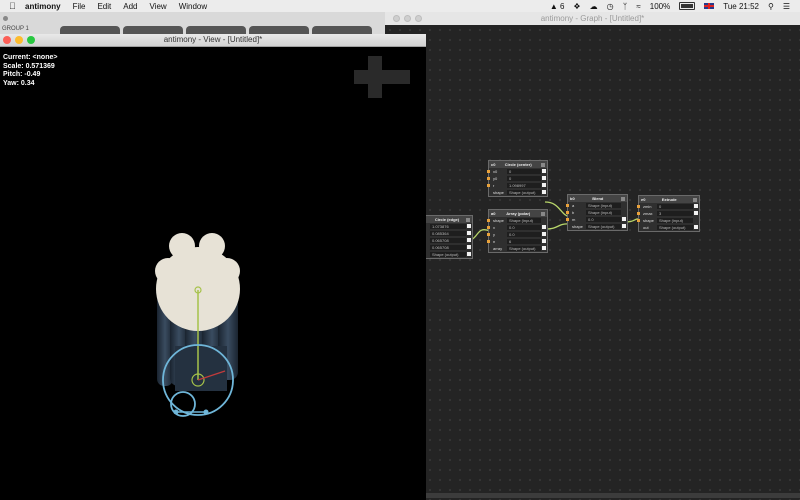 The height and width of the screenshot is (500, 800). I want to click on node-row: shape Shape (output), so click(518, 192).